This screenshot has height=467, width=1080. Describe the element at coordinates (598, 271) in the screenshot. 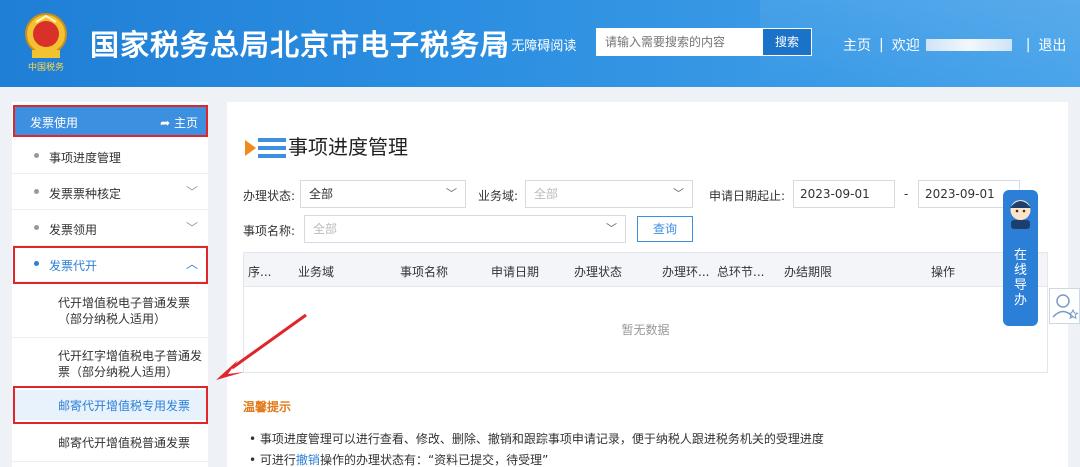

I see `column-header: 办理状态` at that location.